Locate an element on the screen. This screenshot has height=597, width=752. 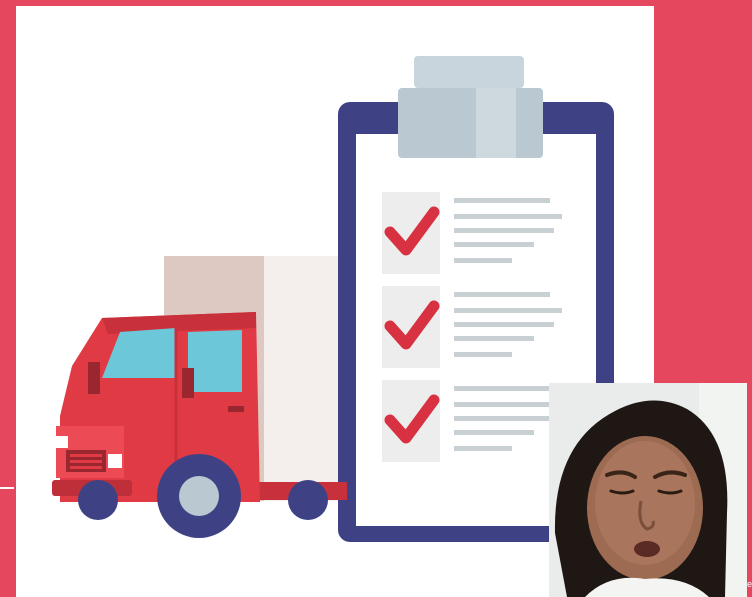
truck-wheel-front is located at coordinates (98, 500).